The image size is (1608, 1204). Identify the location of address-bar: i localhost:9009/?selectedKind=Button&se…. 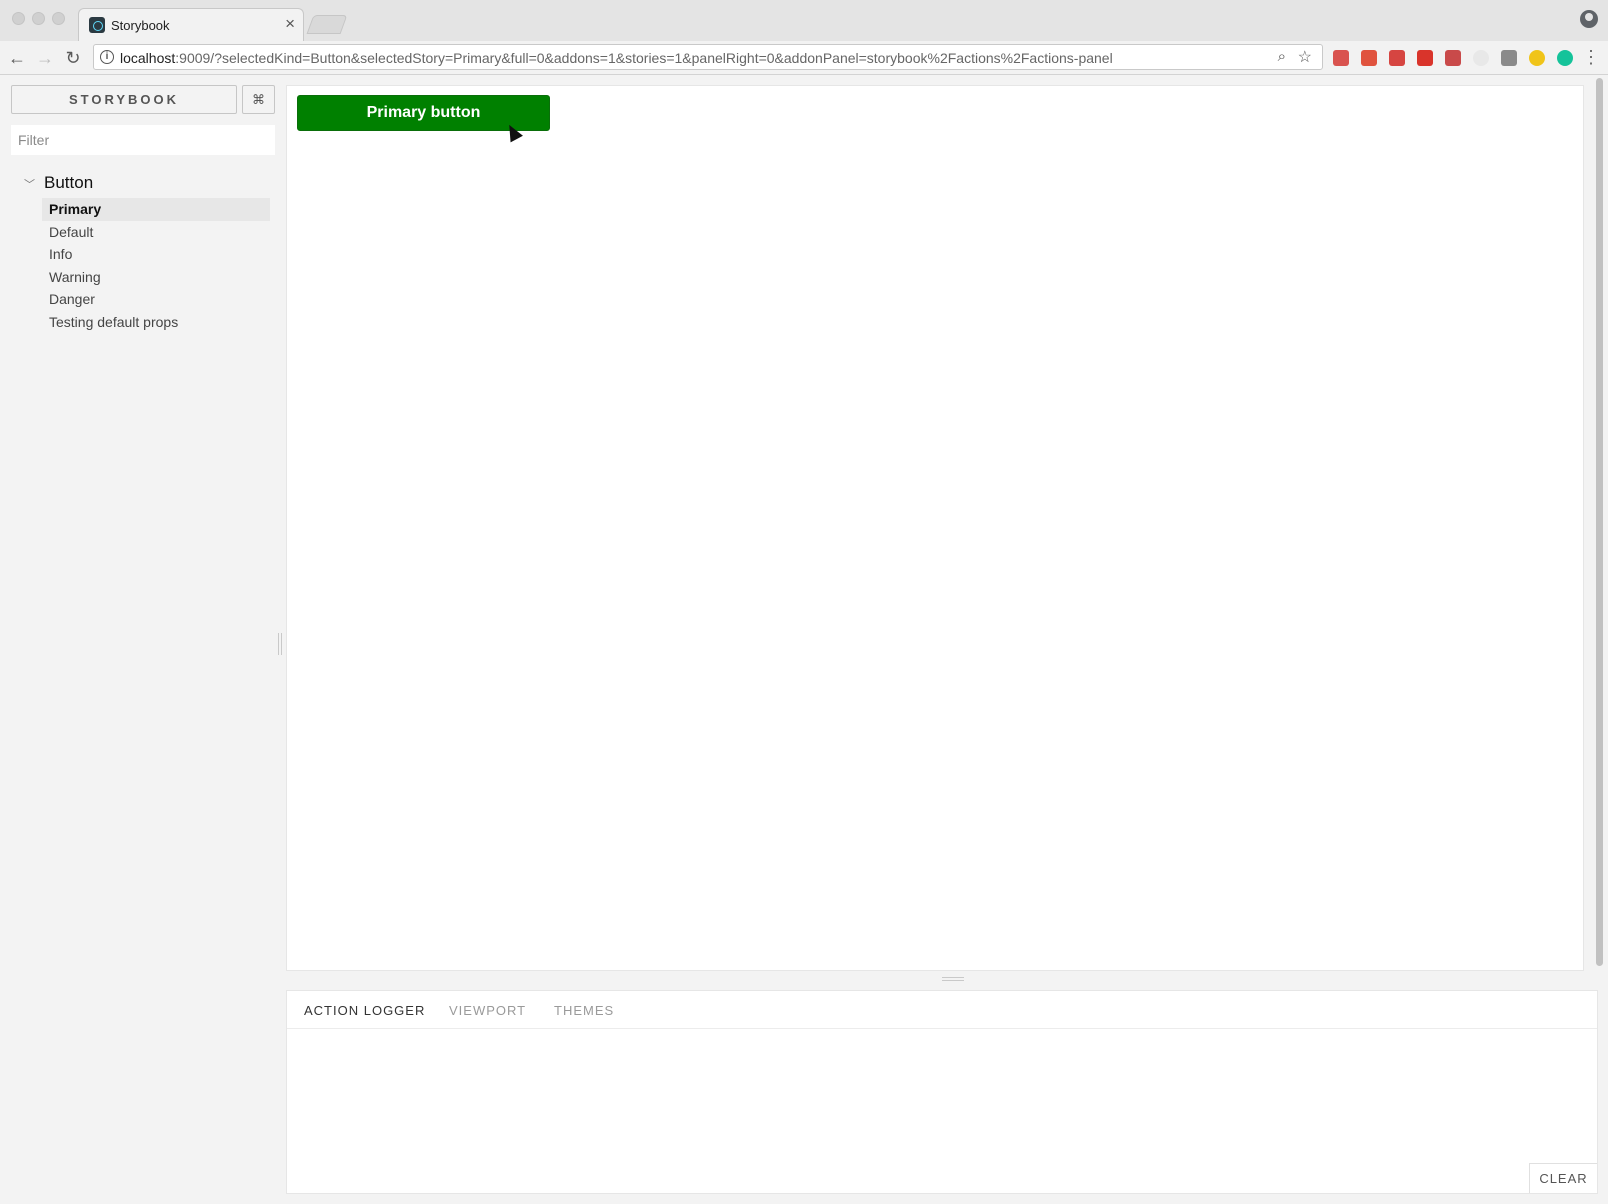
(708, 57).